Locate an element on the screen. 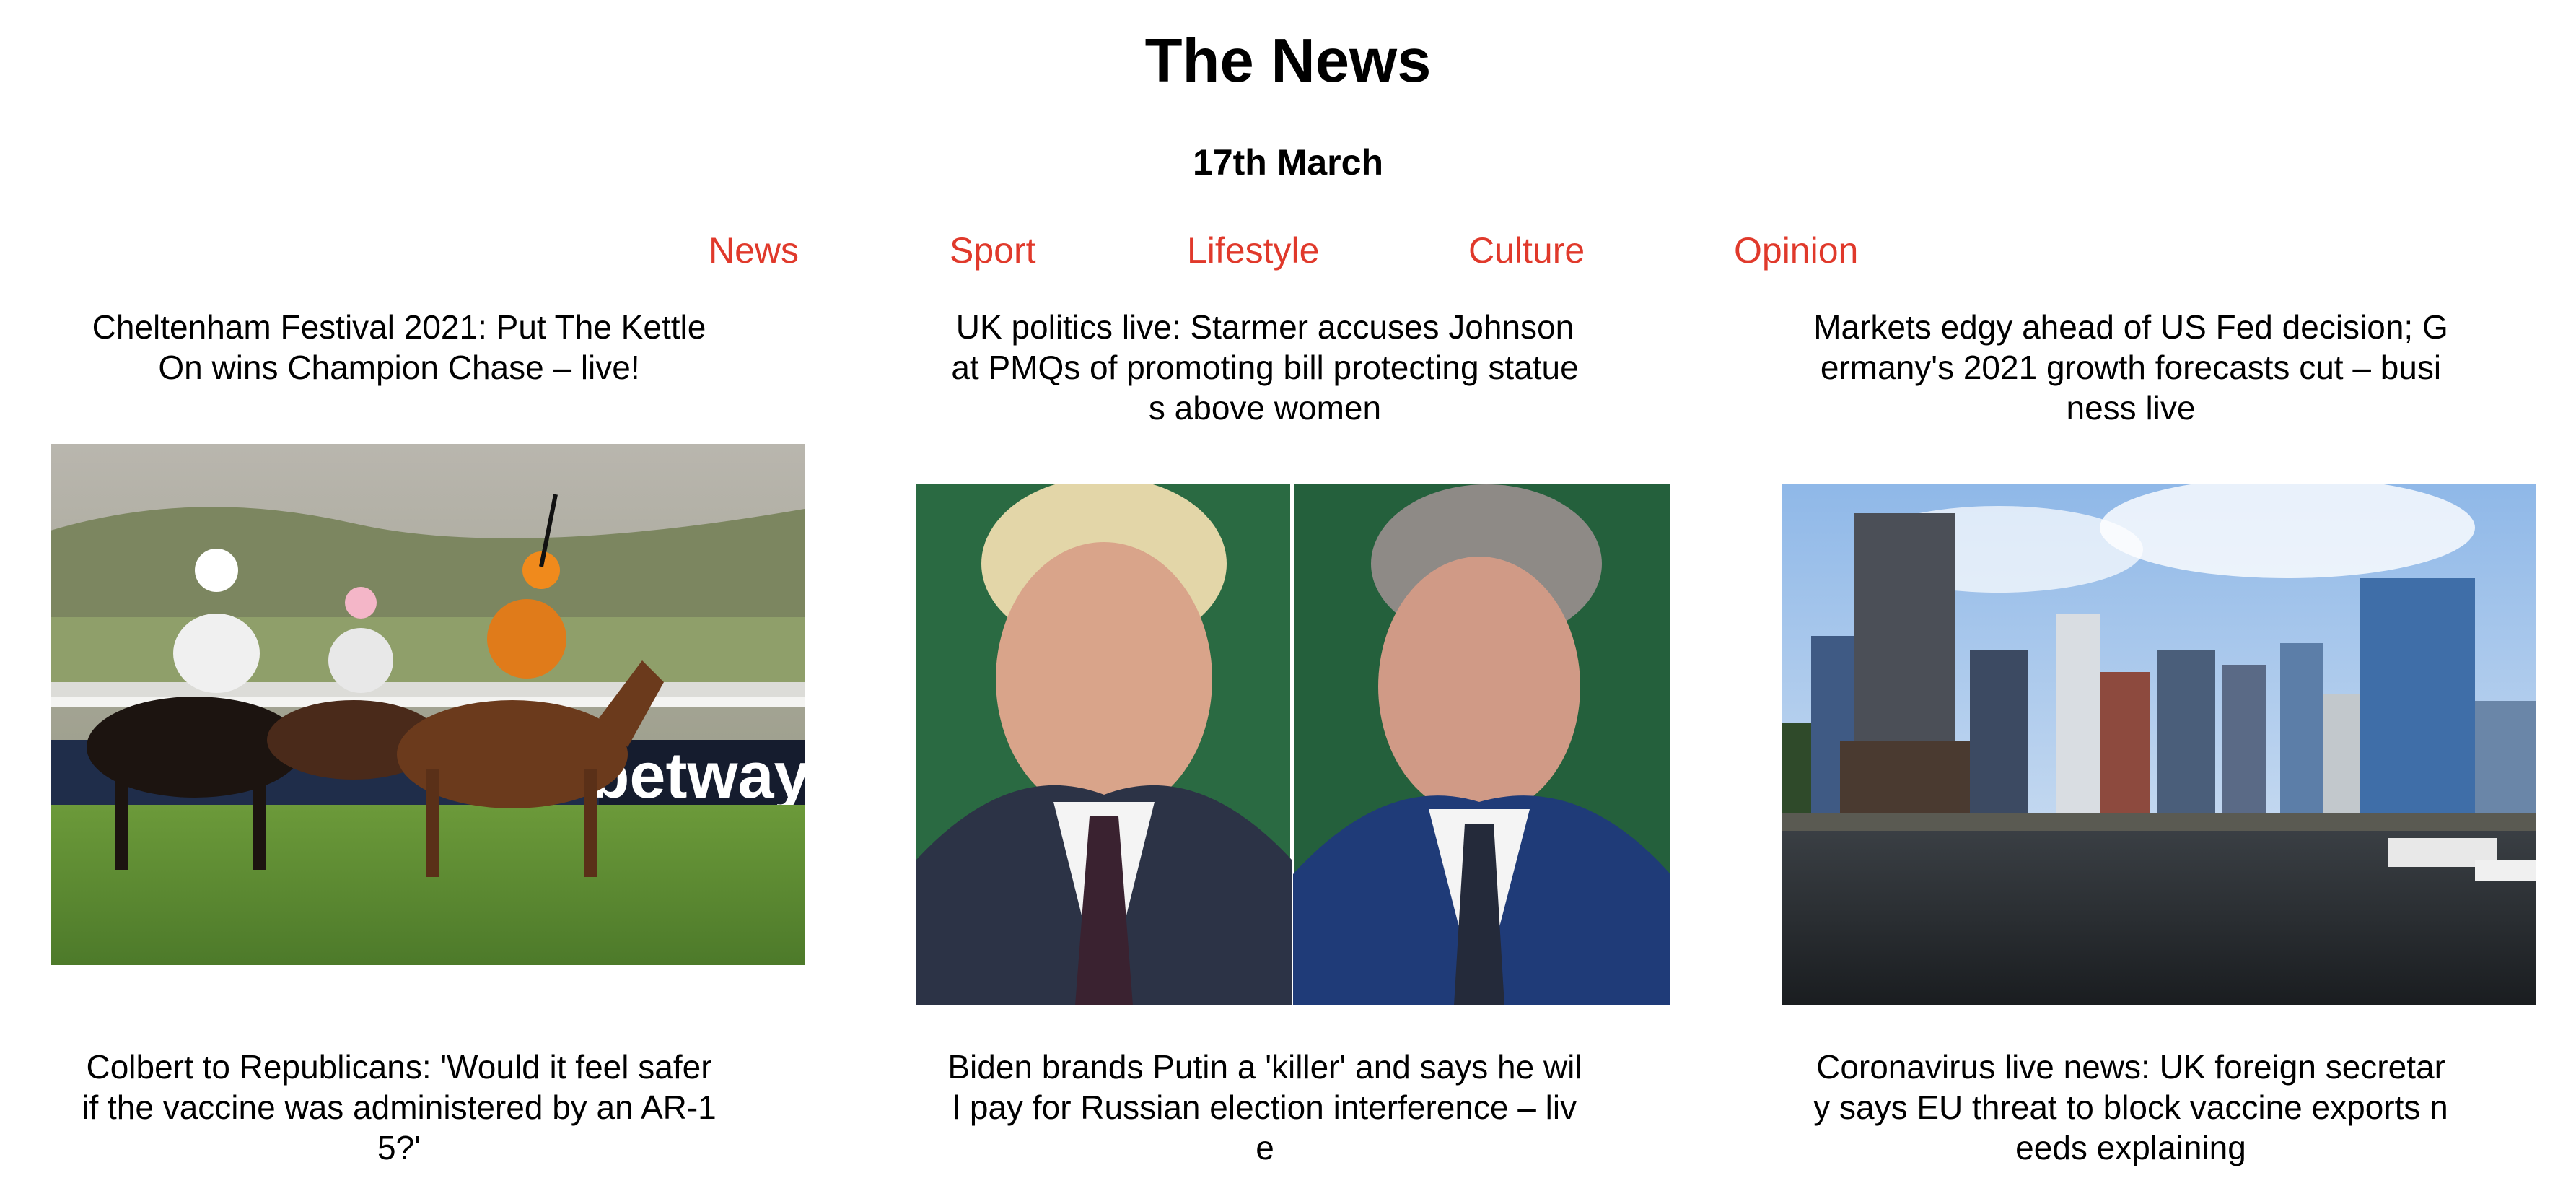  nav-link-opinion: Opinion is located at coordinates (1796, 251).